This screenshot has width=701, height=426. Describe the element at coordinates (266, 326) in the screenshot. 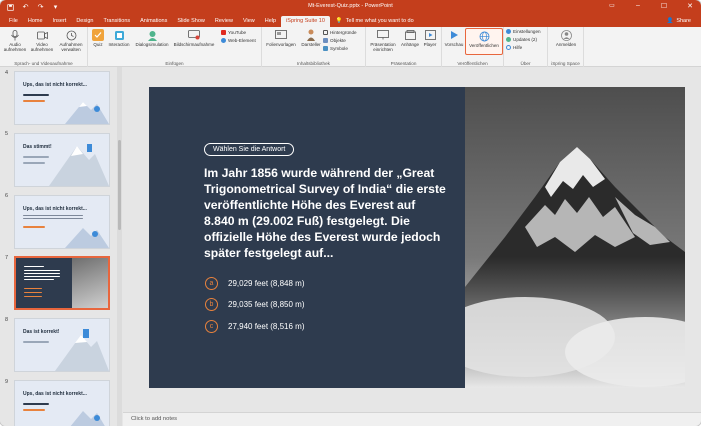

I see `answer-text: 27,940 feet (8,516 m)` at that location.